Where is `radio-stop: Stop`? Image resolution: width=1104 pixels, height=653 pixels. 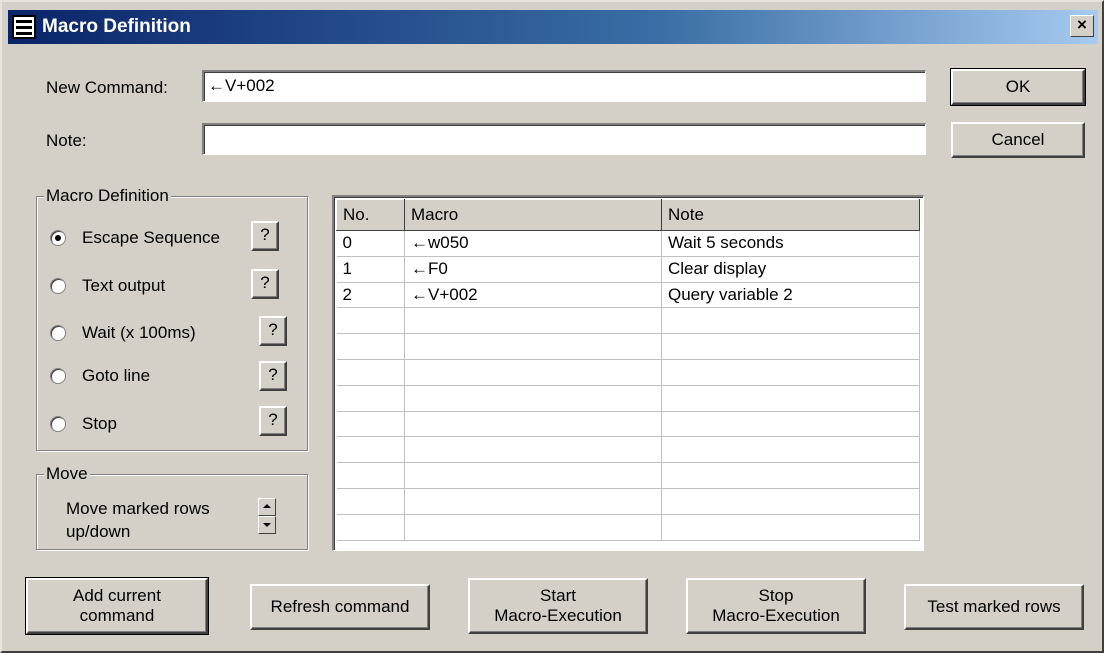 radio-stop: Stop is located at coordinates (150, 426).